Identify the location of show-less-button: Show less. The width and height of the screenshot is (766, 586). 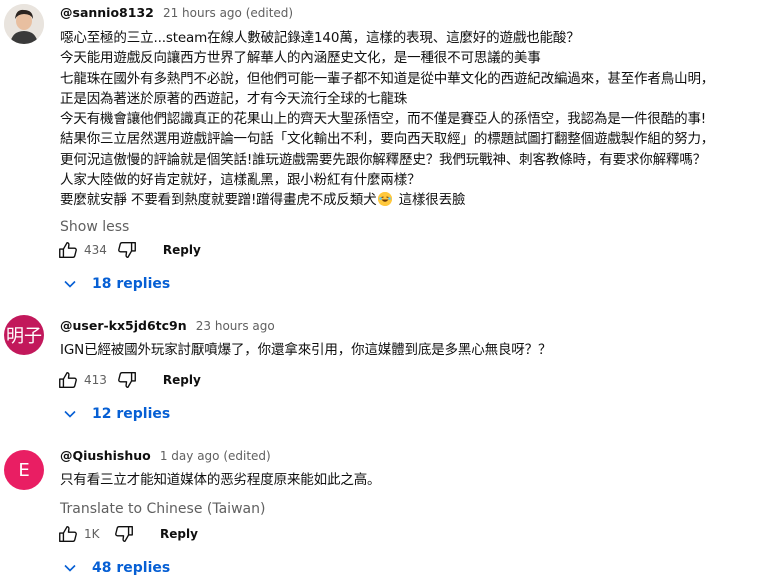
(94, 227).